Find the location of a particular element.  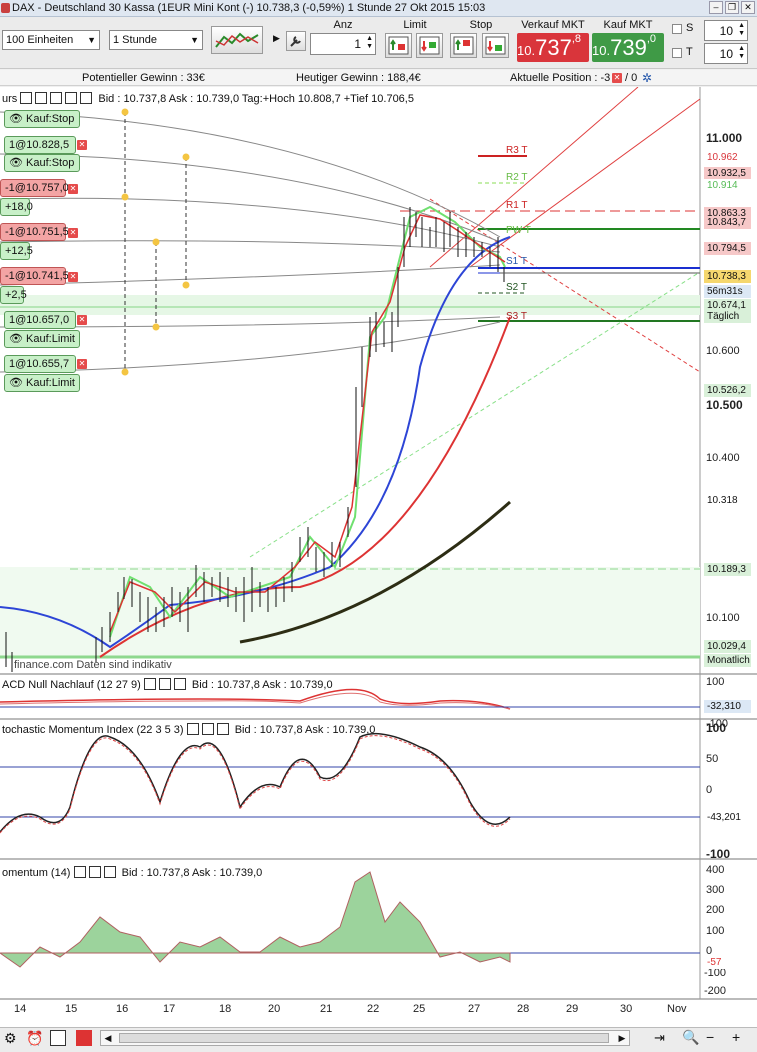

price-tag: Monatlich is located at coordinates (727, 660).